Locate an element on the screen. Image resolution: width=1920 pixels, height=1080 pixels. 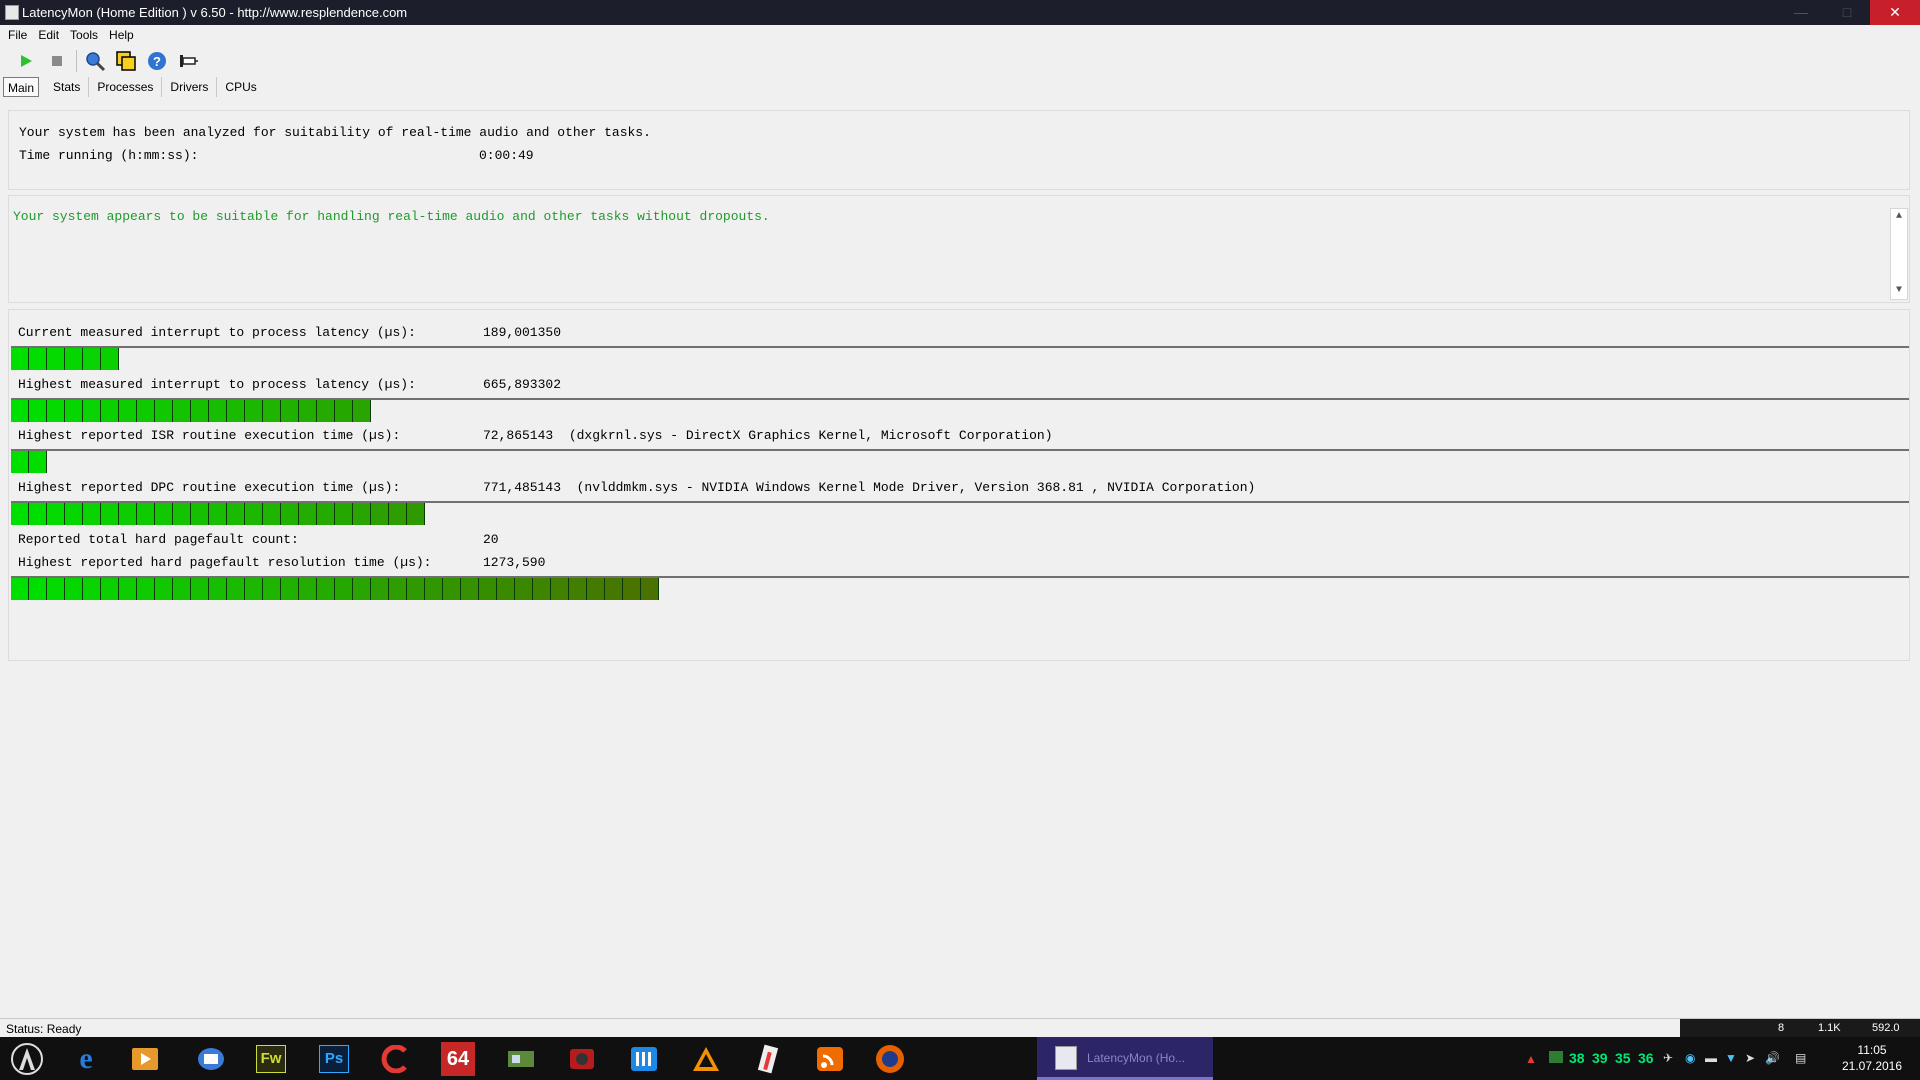
tab-drivers: Drivers is located at coordinates (190, 87).